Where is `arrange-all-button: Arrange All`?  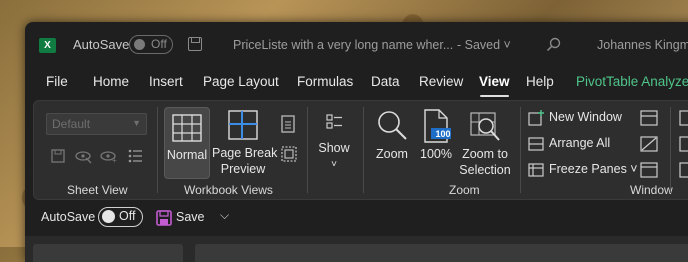 arrange-all-button: Arrange All is located at coordinates (578, 144).